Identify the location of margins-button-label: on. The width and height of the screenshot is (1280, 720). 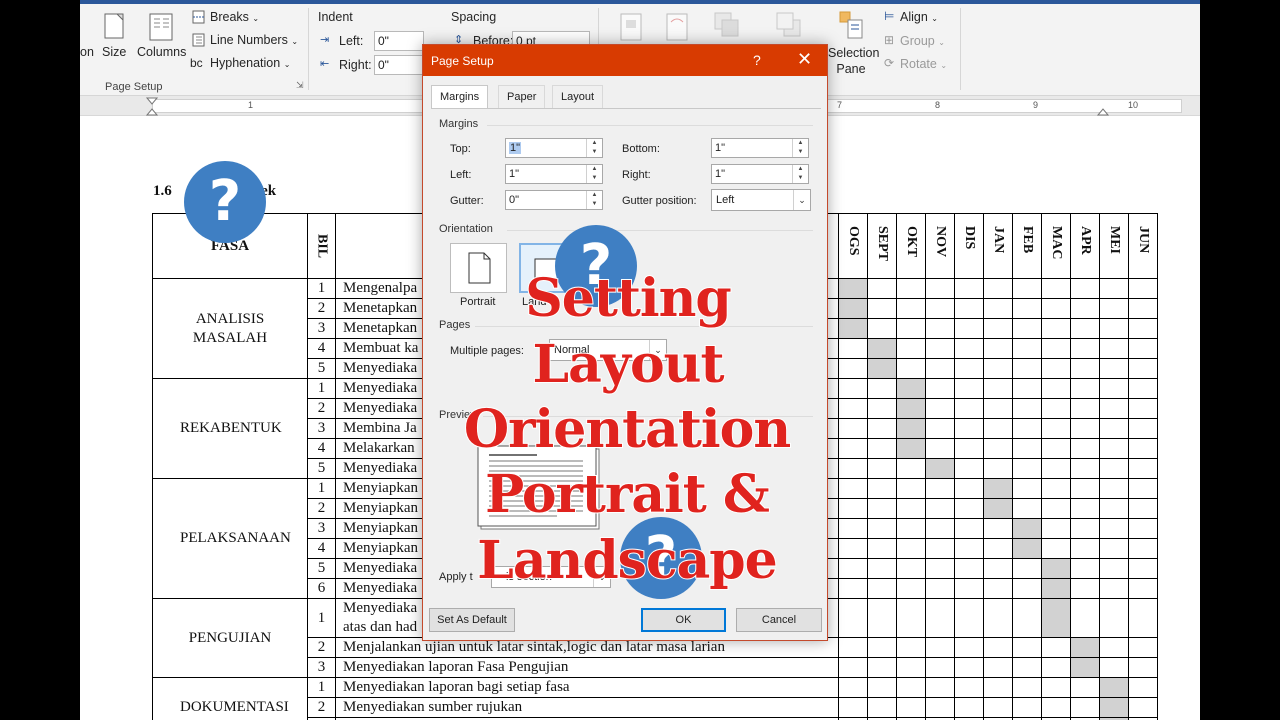
(87, 52).